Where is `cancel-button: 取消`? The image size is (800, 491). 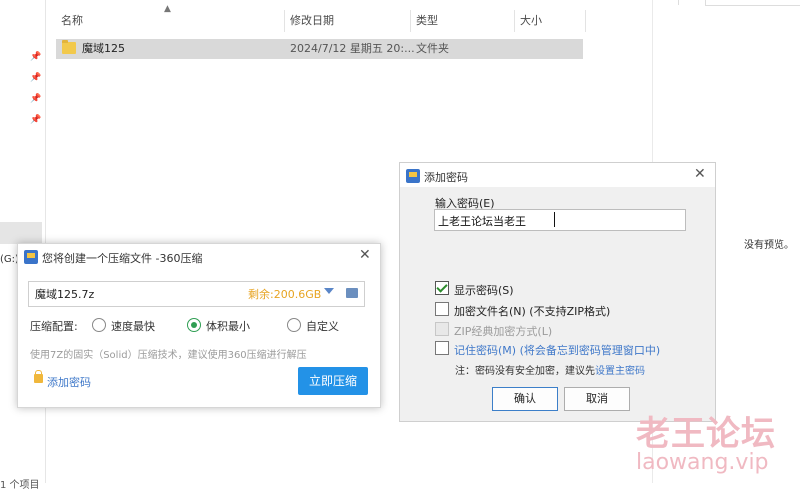
cancel-button: 取消 is located at coordinates (597, 399).